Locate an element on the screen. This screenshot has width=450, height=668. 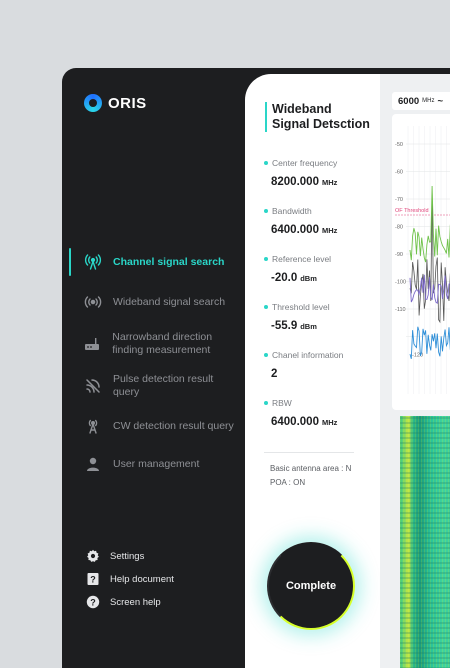
tower-icon is located at coordinates (93, 426).